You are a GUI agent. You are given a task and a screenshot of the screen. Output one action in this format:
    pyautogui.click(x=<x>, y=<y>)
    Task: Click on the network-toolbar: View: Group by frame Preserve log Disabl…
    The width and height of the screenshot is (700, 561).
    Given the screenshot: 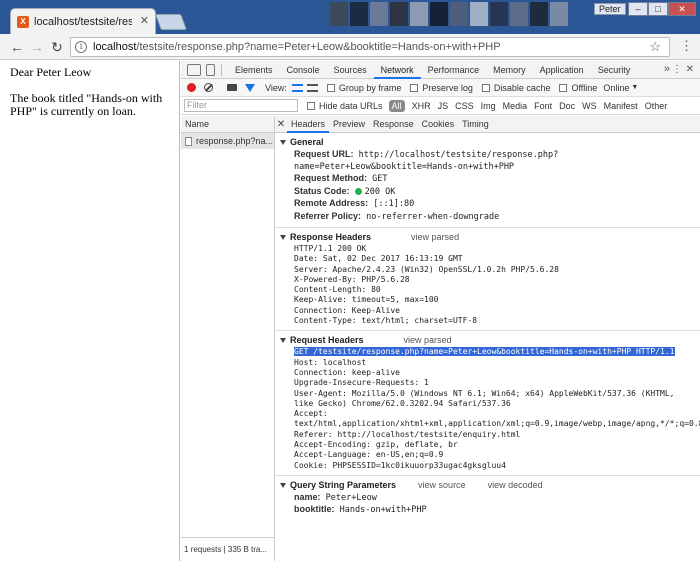 What is the action you would take?
    pyautogui.click(x=440, y=88)
    